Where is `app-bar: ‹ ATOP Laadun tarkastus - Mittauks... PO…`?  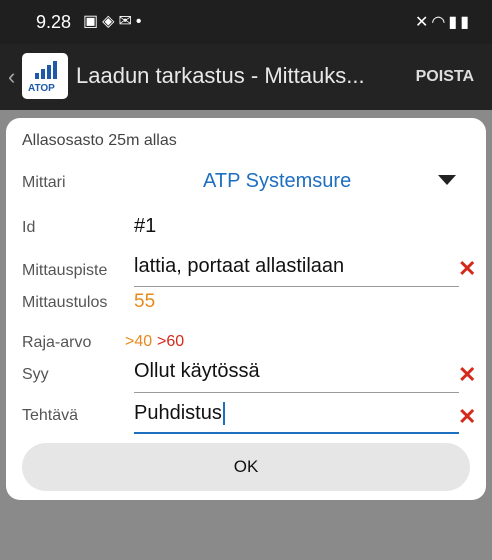 app-bar: ‹ ATOP Laadun tarkastus - Mittauks... PO… is located at coordinates (246, 77).